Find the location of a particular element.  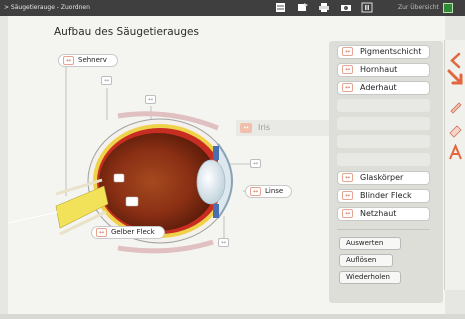

overview-link: Zur Übersicht is located at coordinates (418, 7).